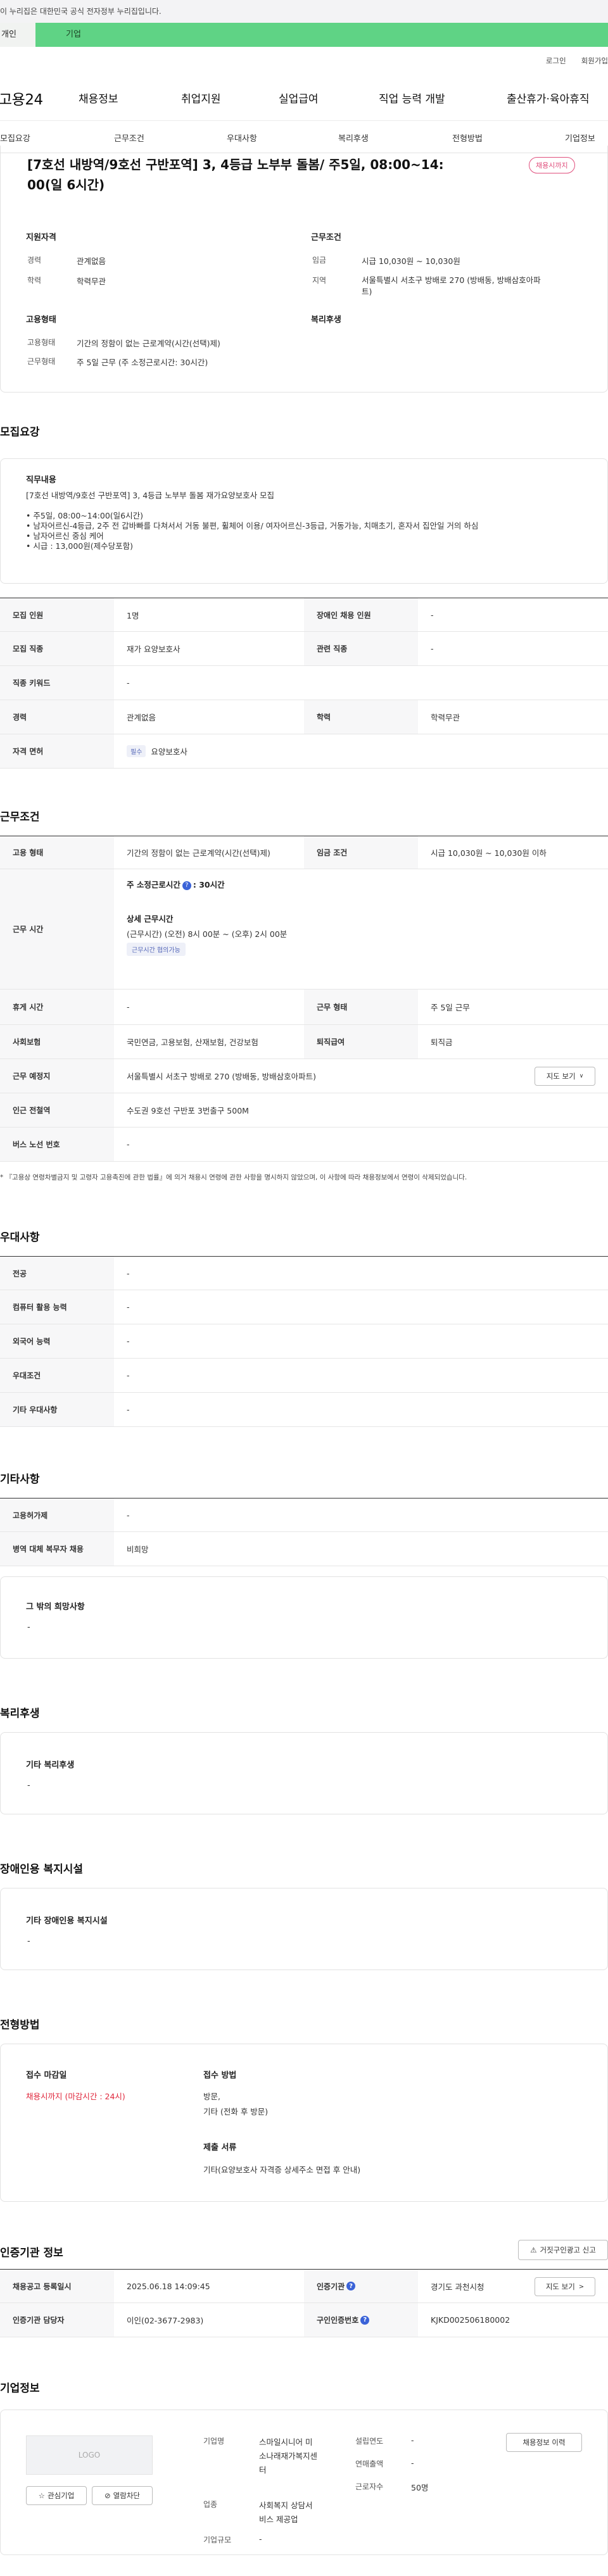 Image resolution: width=608 pixels, height=2576 pixels. I want to click on table-row: 전공 -, so click(304, 1273).